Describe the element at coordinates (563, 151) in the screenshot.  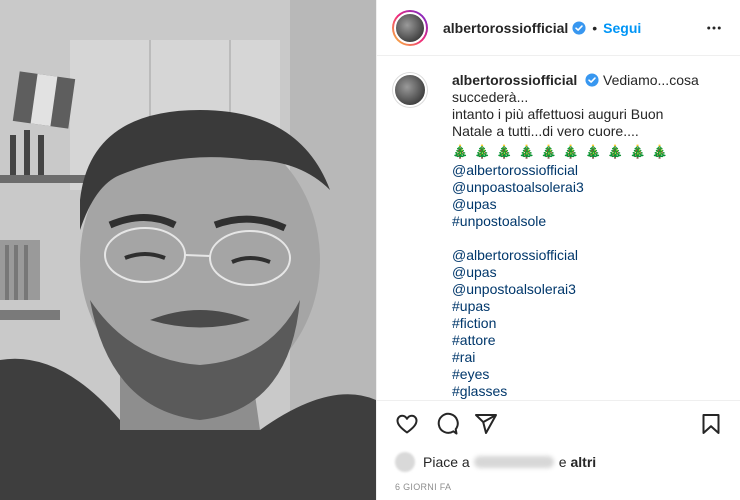
I see `christmas-tree-emojis: 🎄🎄🎄🎄🎄🎄🎄🎄🎄🎄` at that location.